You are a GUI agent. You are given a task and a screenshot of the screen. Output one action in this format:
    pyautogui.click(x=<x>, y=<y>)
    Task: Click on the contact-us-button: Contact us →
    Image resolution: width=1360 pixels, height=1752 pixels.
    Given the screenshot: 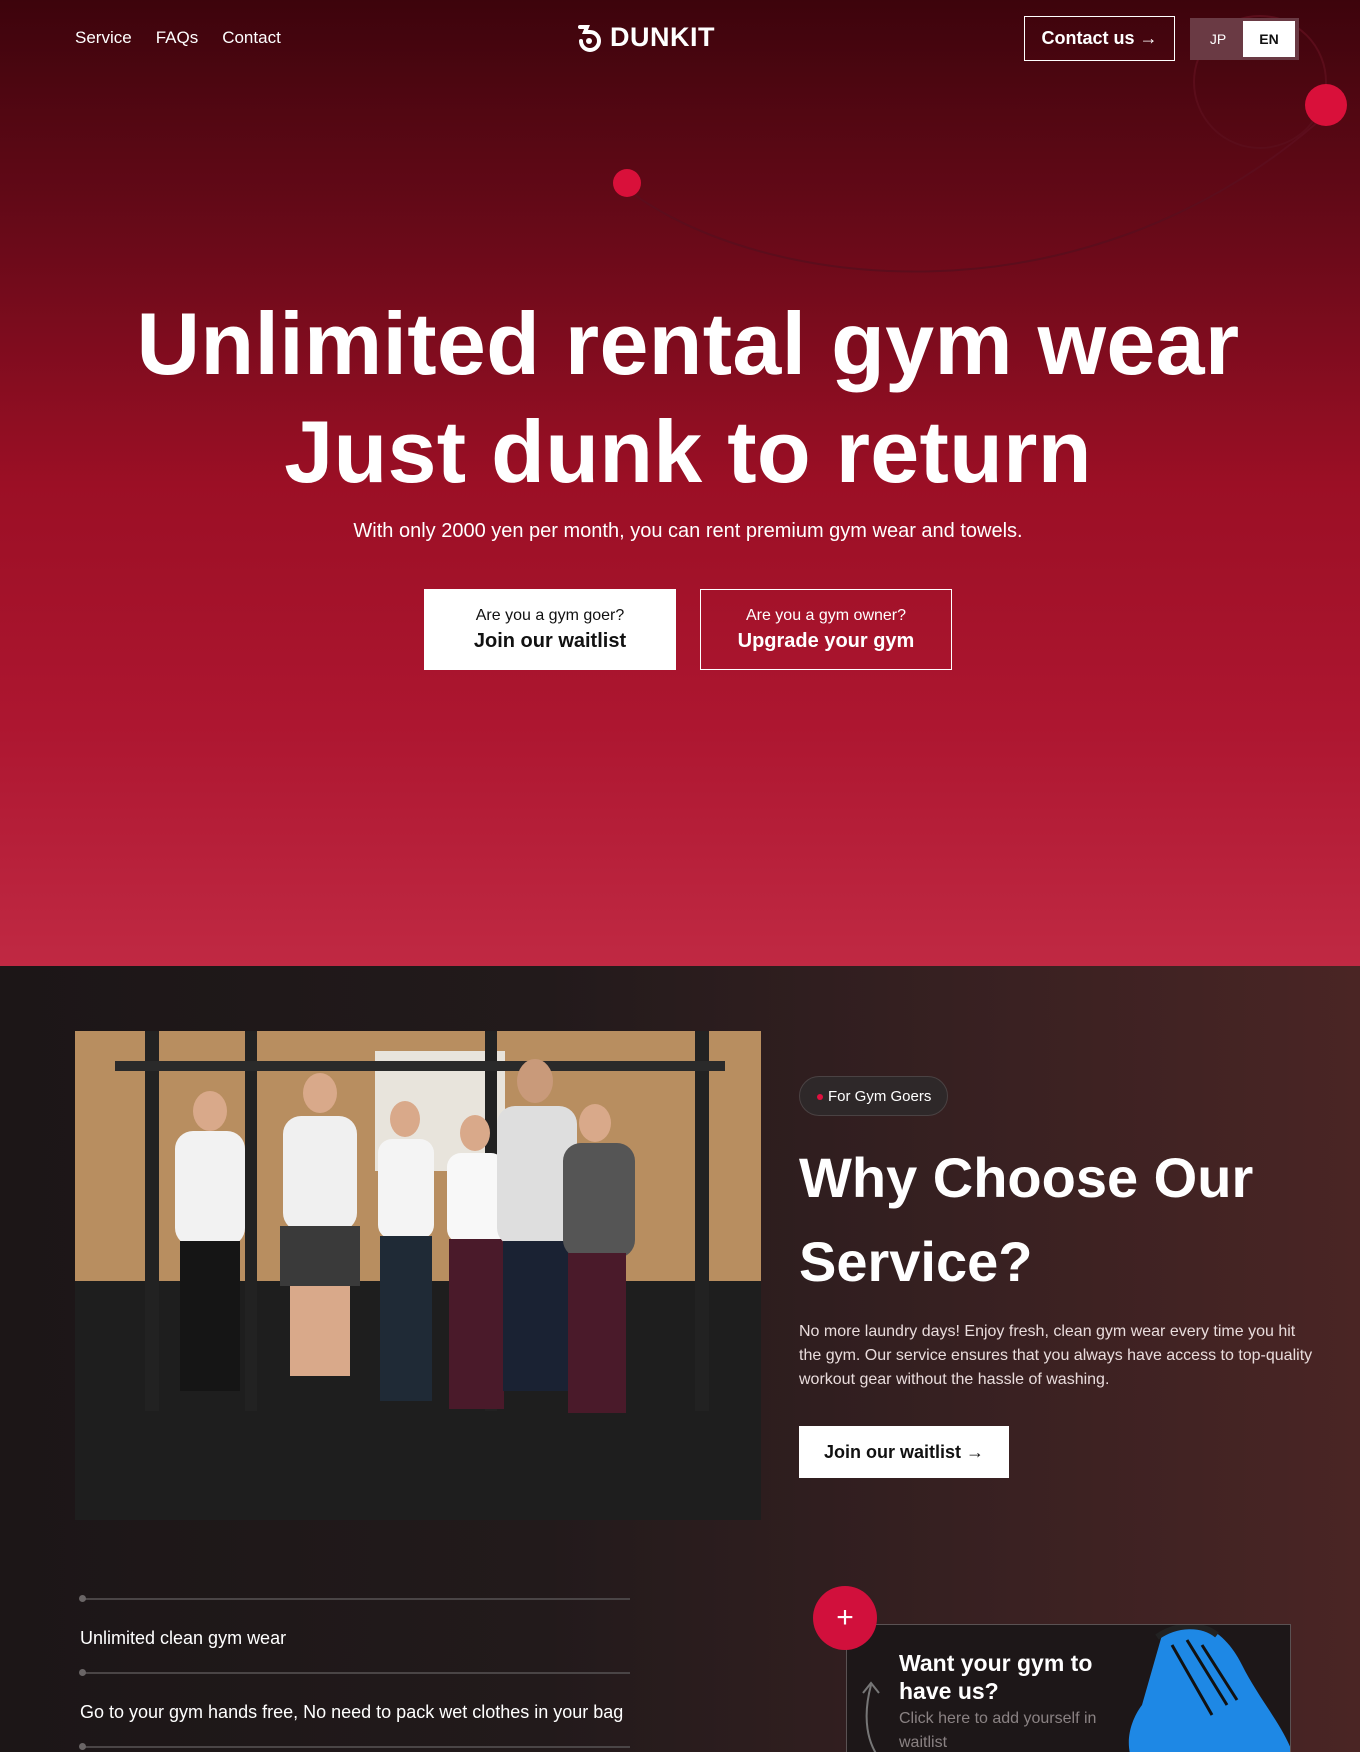 What is the action you would take?
    pyautogui.click(x=1099, y=38)
    